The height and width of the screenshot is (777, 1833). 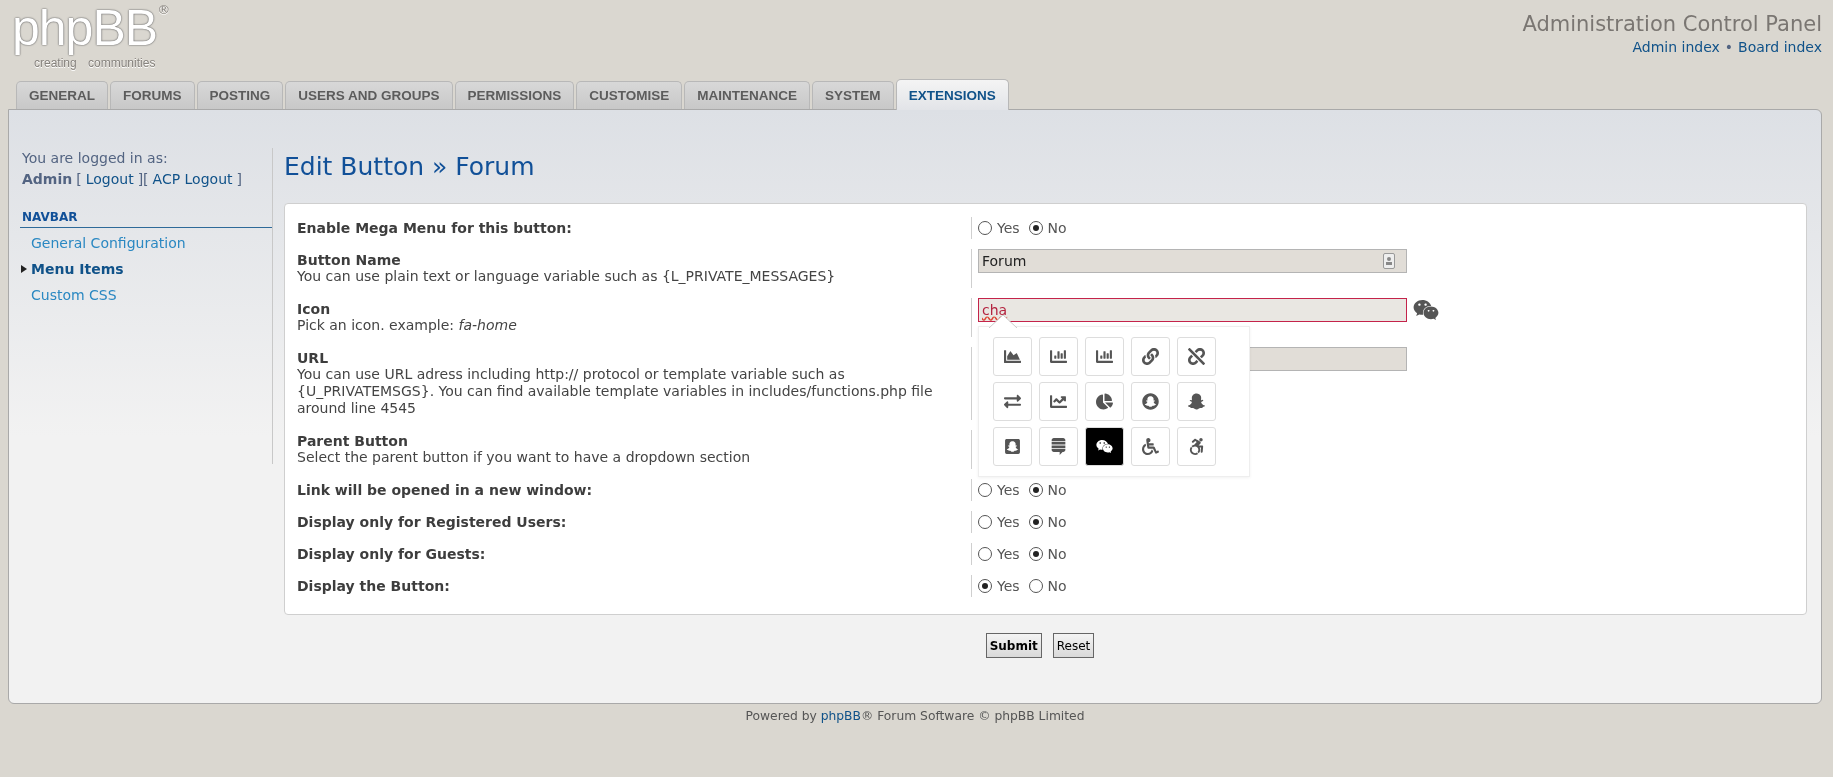 I want to click on sidebar-link: Menu Items, so click(x=77, y=269).